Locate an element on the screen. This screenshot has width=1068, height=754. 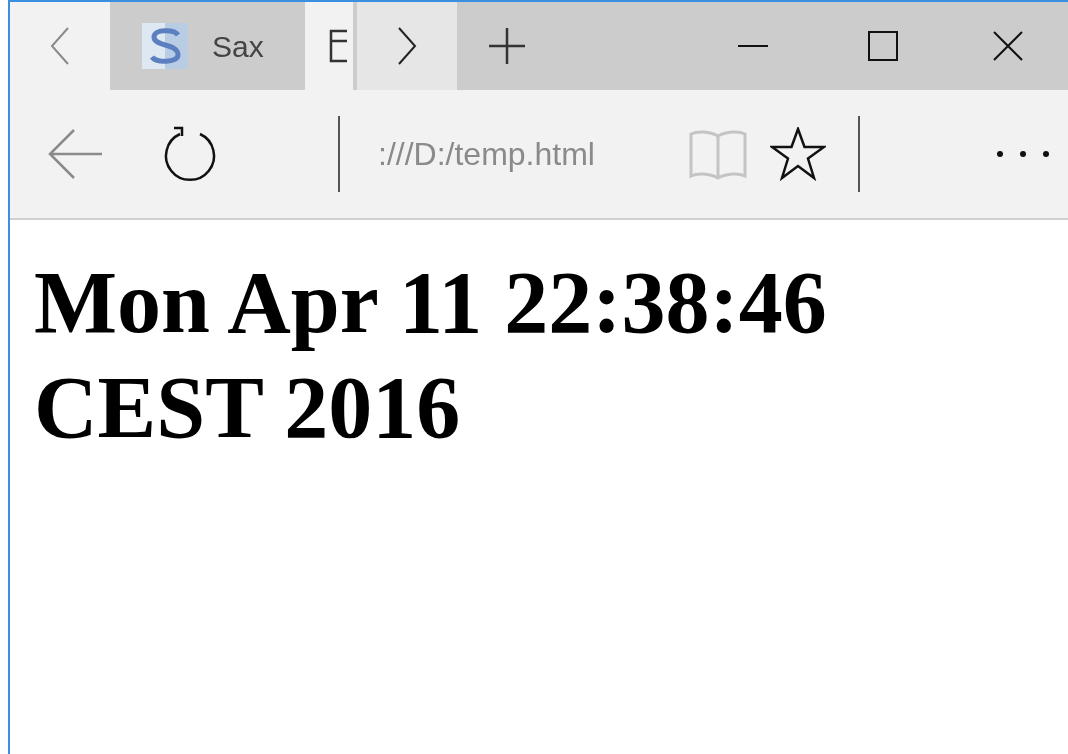
maximize-icon is located at coordinates (883, 46).